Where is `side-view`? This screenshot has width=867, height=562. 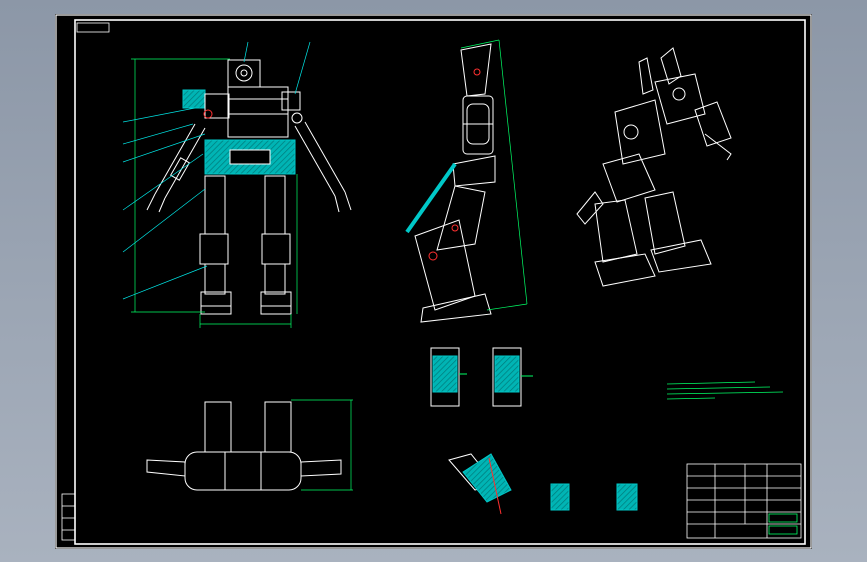
side-view is located at coordinates (466, 181).